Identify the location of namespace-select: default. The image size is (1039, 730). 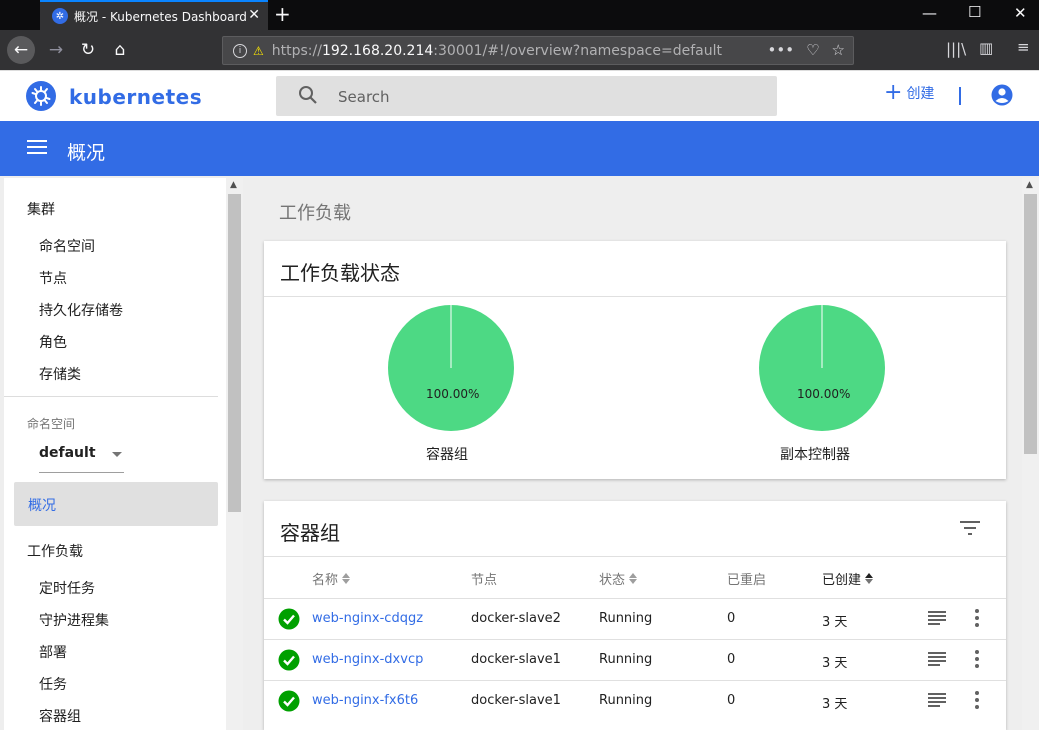
(81, 458).